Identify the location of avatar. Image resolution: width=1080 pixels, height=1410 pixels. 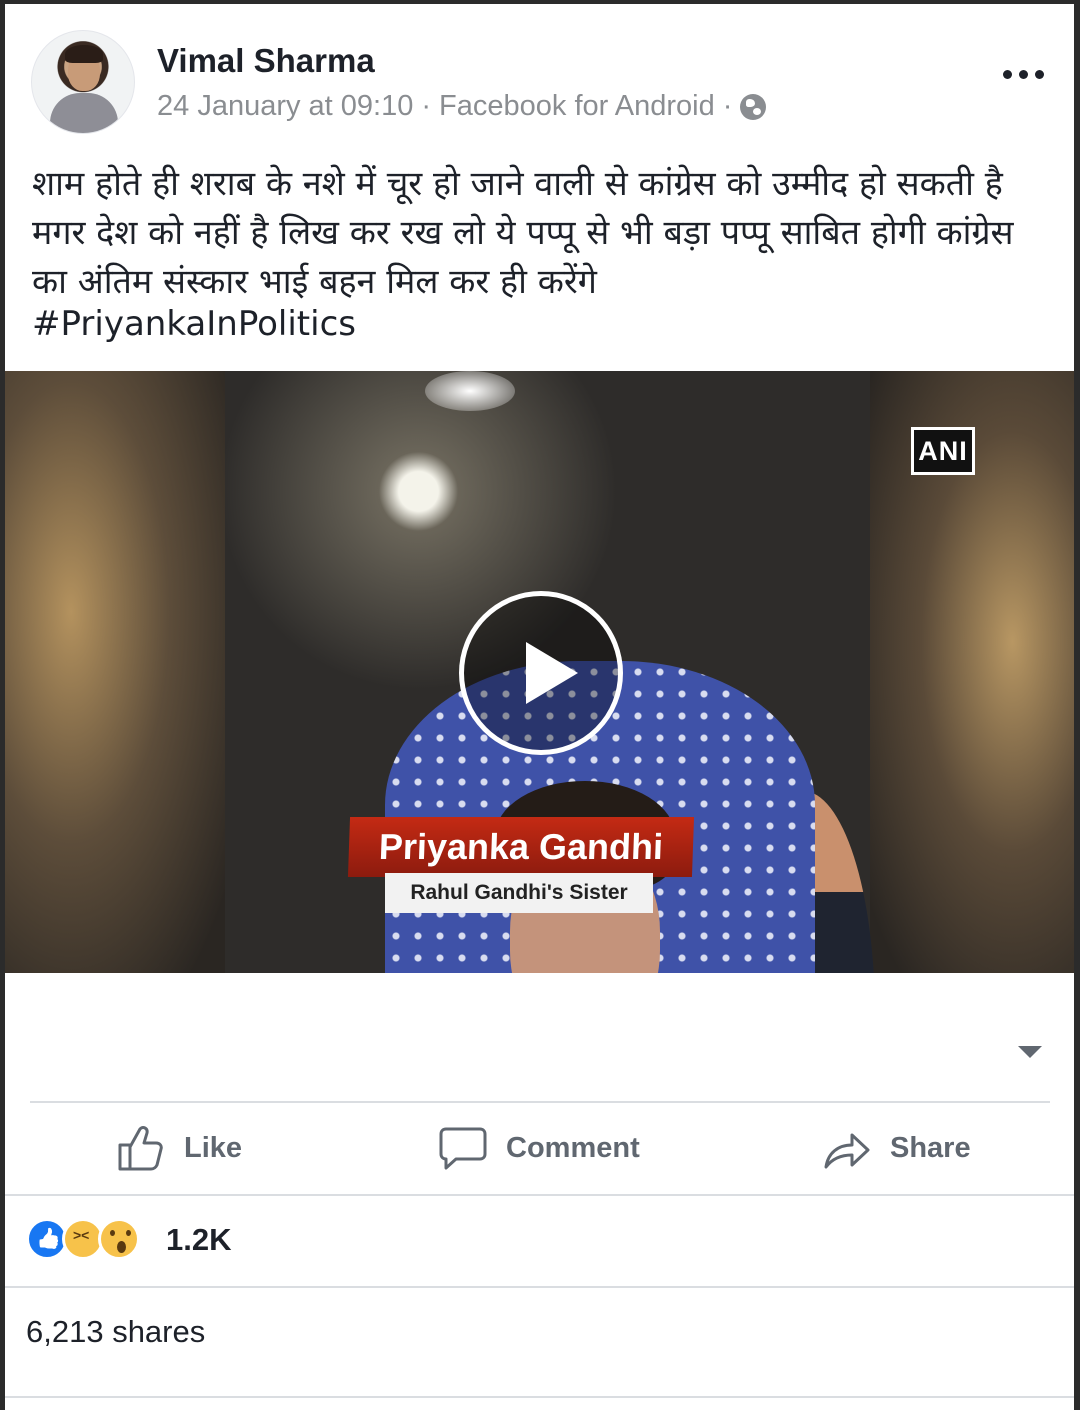
(83, 82).